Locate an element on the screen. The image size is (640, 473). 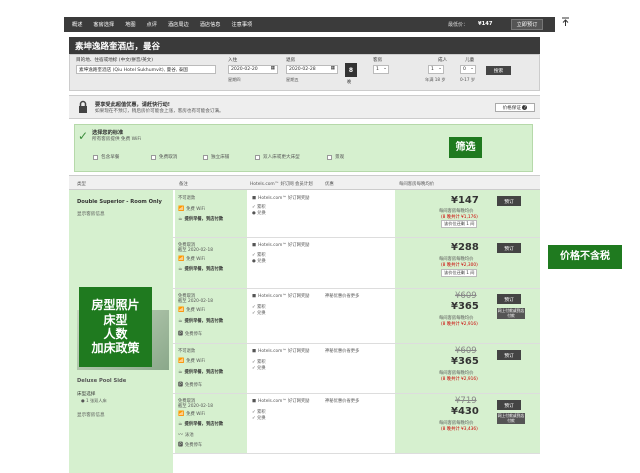
kids-sub: 0-17 岁 is located at coordinates (468, 79).